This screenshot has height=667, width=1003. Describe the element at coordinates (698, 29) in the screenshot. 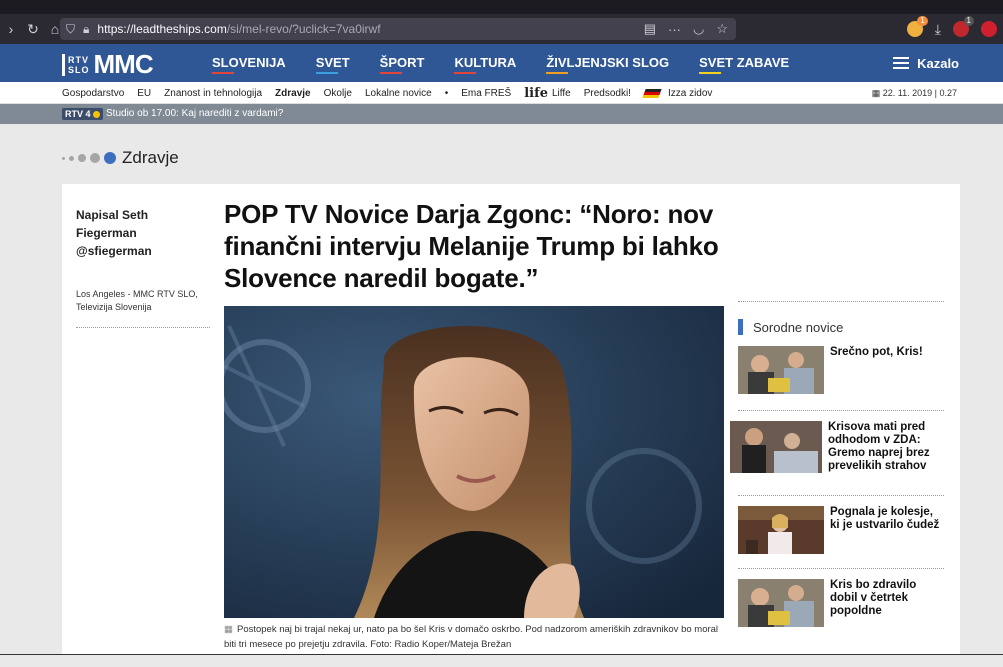

I see `pocket-icon: ◡` at that location.